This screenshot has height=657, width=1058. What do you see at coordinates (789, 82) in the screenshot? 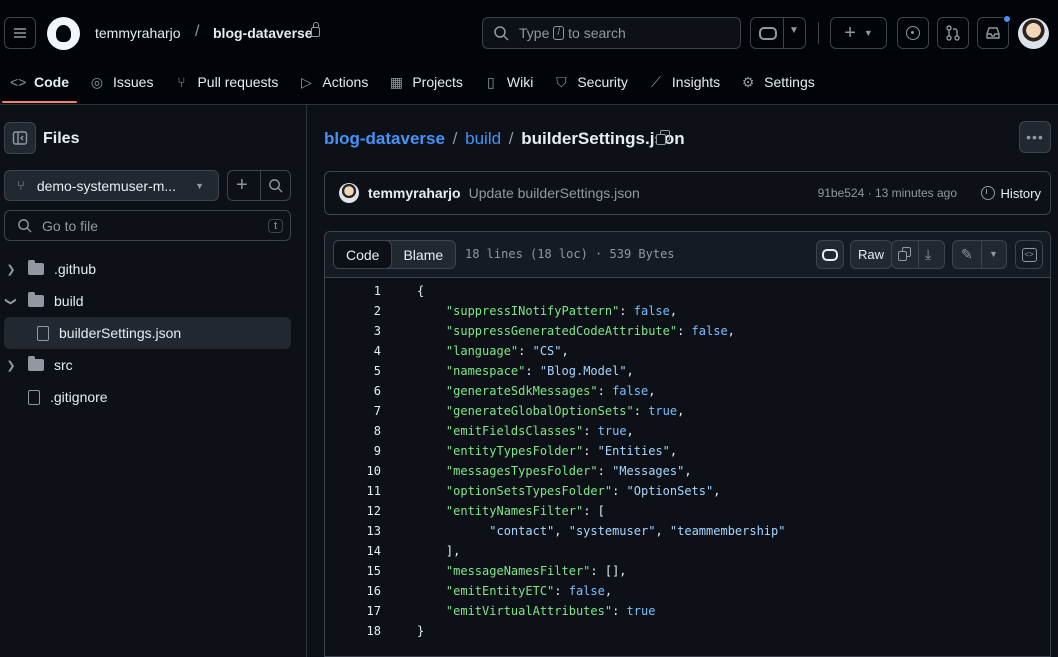
I see `tab-label: Settings` at bounding box center [789, 82].